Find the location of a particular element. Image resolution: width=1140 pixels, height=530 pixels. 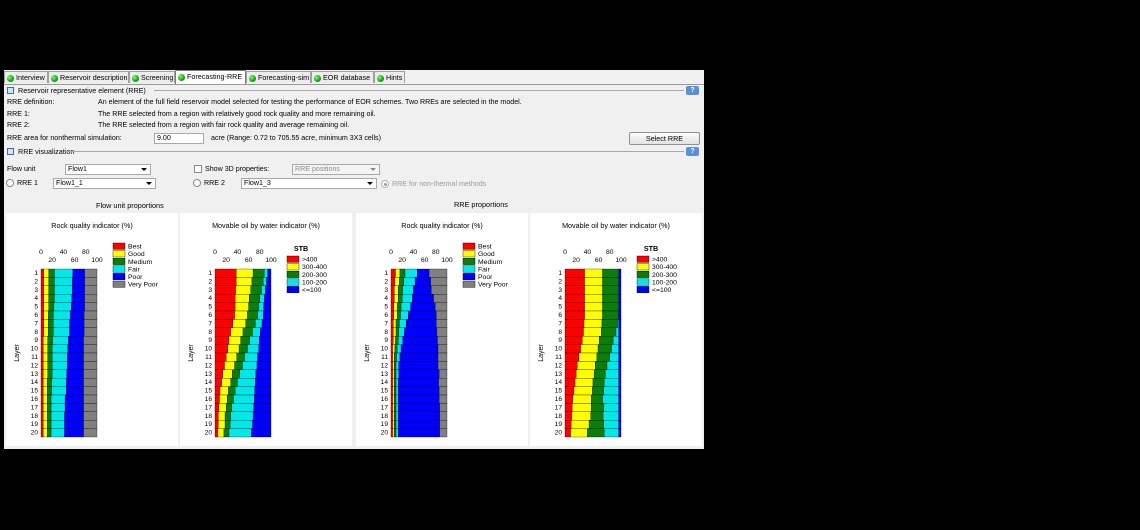

show-3d-checkbox is located at coordinates (198, 169).